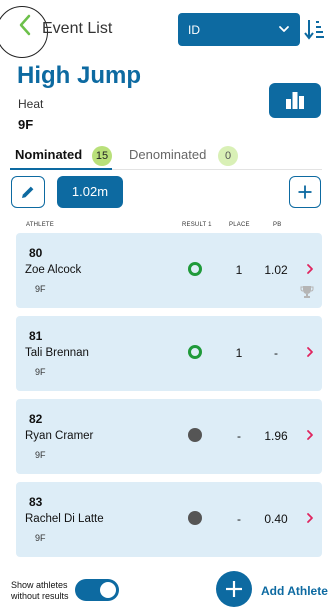 The height and width of the screenshot is (616, 329). I want to click on tab-nominated: Nominated, so click(48, 158).